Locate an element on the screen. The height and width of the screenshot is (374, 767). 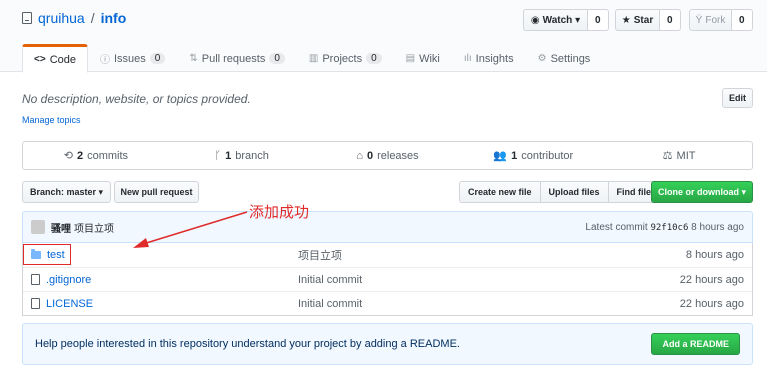
annotation-arrow is located at coordinates (190, 229).